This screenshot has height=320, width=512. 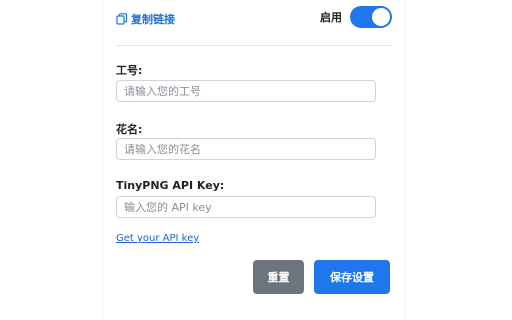 I want to click on api-key-label: TinyPNG API Key:, so click(x=170, y=185).